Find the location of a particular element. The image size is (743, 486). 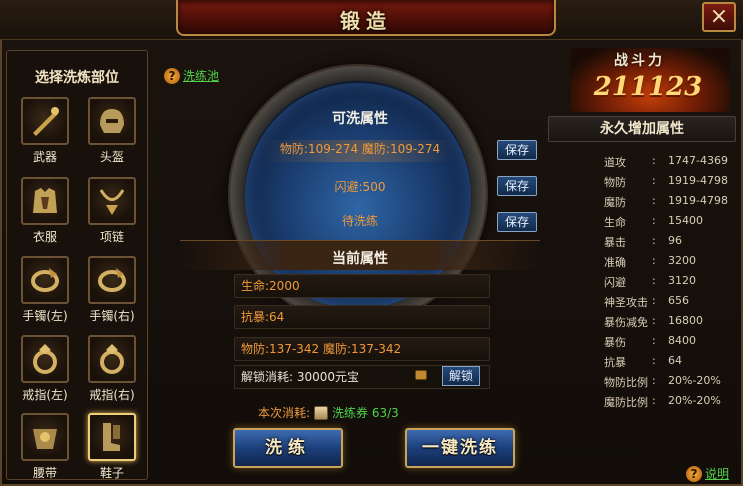

current-attr-2: 抗暴:64 is located at coordinates (362, 317).